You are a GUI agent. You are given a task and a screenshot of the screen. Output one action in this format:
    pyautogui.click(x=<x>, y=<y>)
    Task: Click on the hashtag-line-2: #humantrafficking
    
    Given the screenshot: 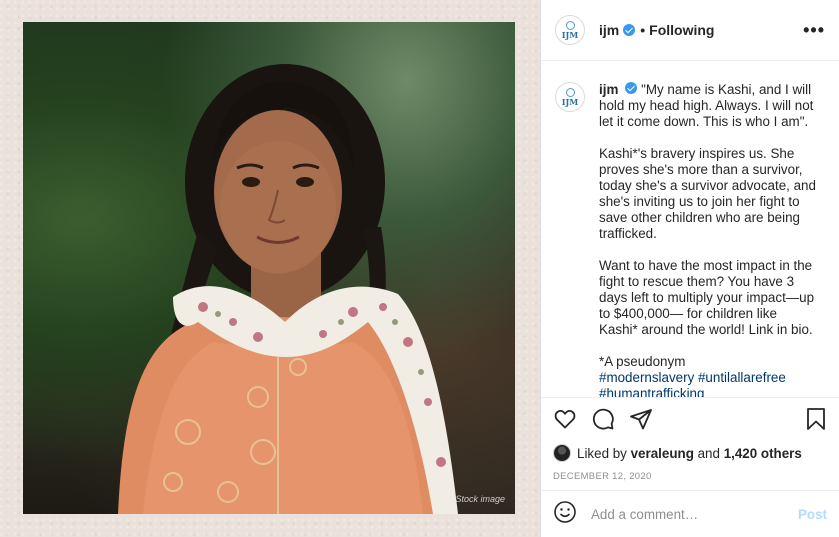 What is the action you would take?
    pyautogui.click(x=708, y=391)
    